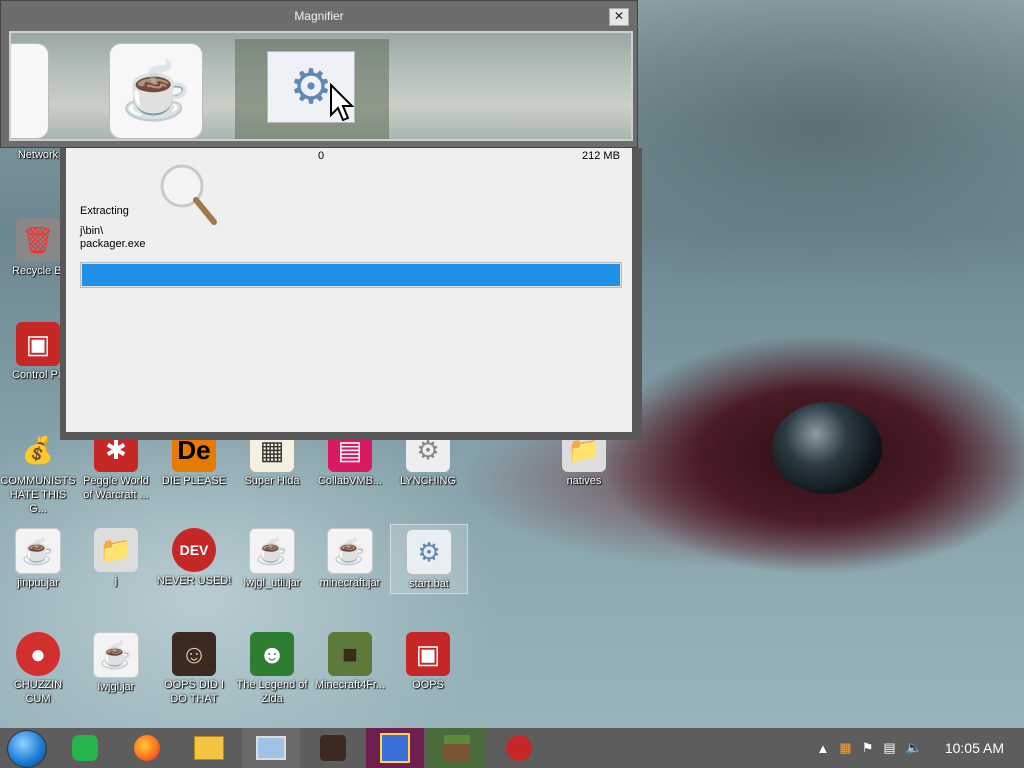 The image size is (1024, 768). What do you see at coordinates (601, 156) in the screenshot?
I see `size-end-label: 212 MB` at bounding box center [601, 156].